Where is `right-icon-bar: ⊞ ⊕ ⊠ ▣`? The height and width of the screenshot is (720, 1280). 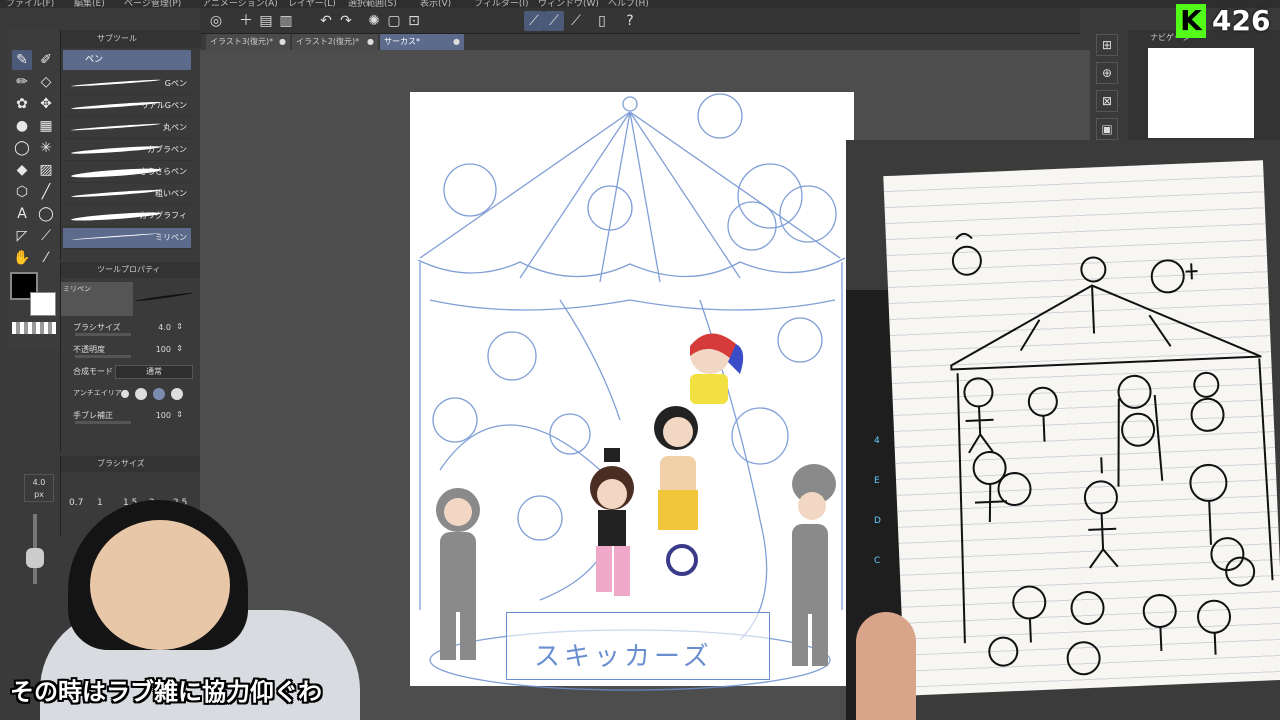 right-icon-bar: ⊞ ⊕ ⊠ ▣ is located at coordinates (1108, 85).